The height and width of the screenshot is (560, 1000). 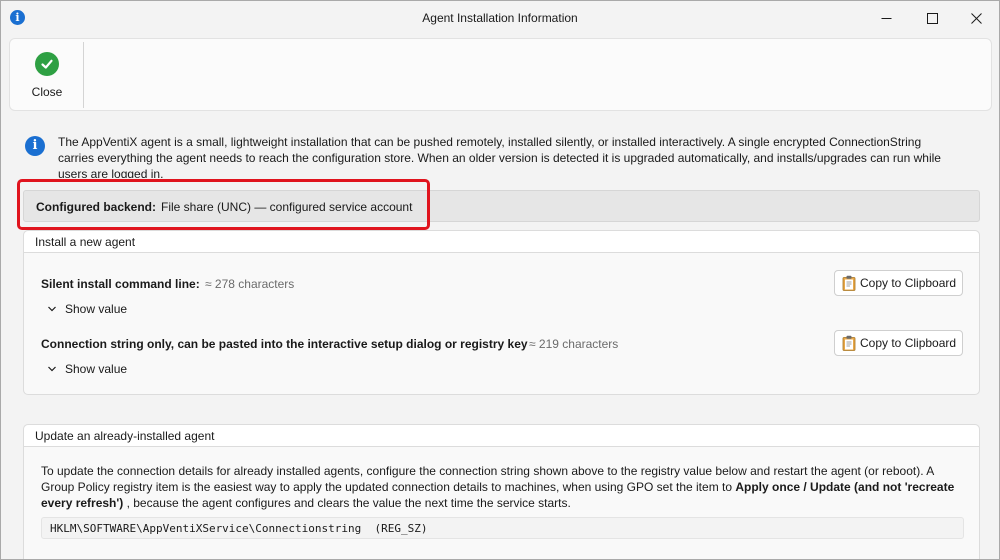 I want to click on connection-string-show-value: Show value, so click(x=87, y=369).